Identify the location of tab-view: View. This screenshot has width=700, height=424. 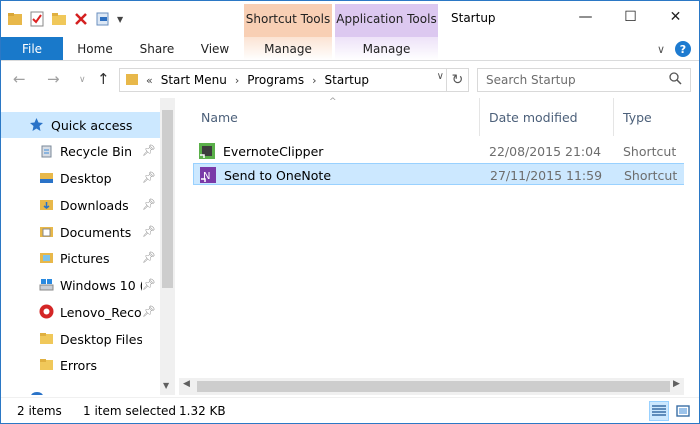
(215, 48).